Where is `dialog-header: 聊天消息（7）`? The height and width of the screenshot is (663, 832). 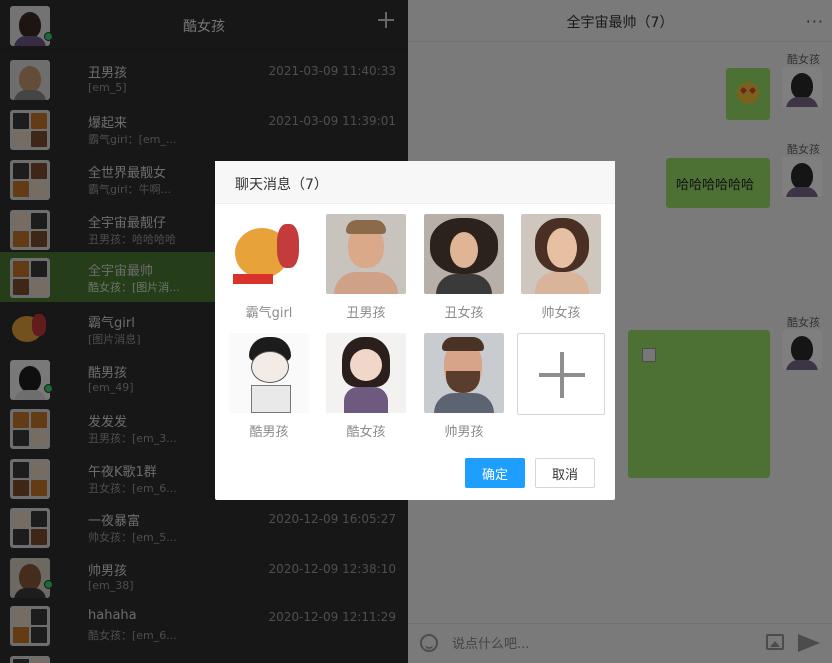
dialog-header: 聊天消息（7） is located at coordinates (415, 182).